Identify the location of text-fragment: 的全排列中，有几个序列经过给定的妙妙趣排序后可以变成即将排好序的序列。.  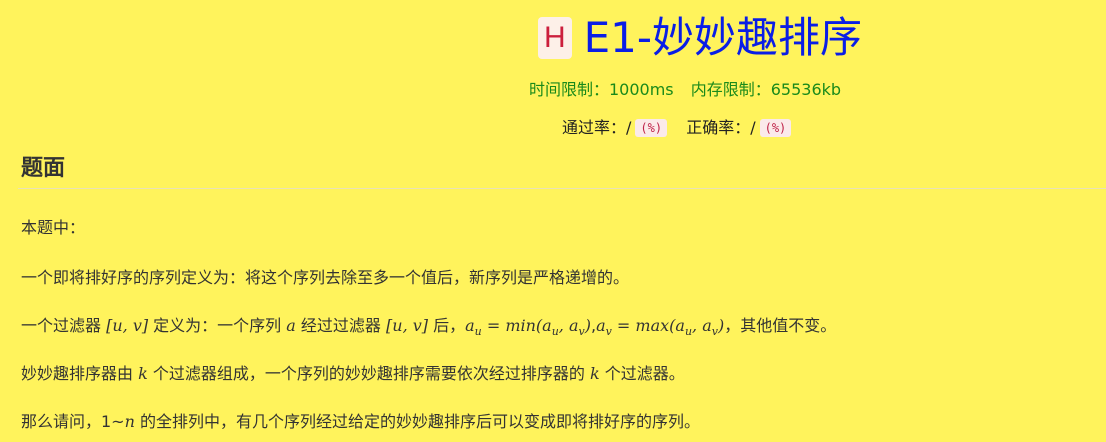
(417, 421).